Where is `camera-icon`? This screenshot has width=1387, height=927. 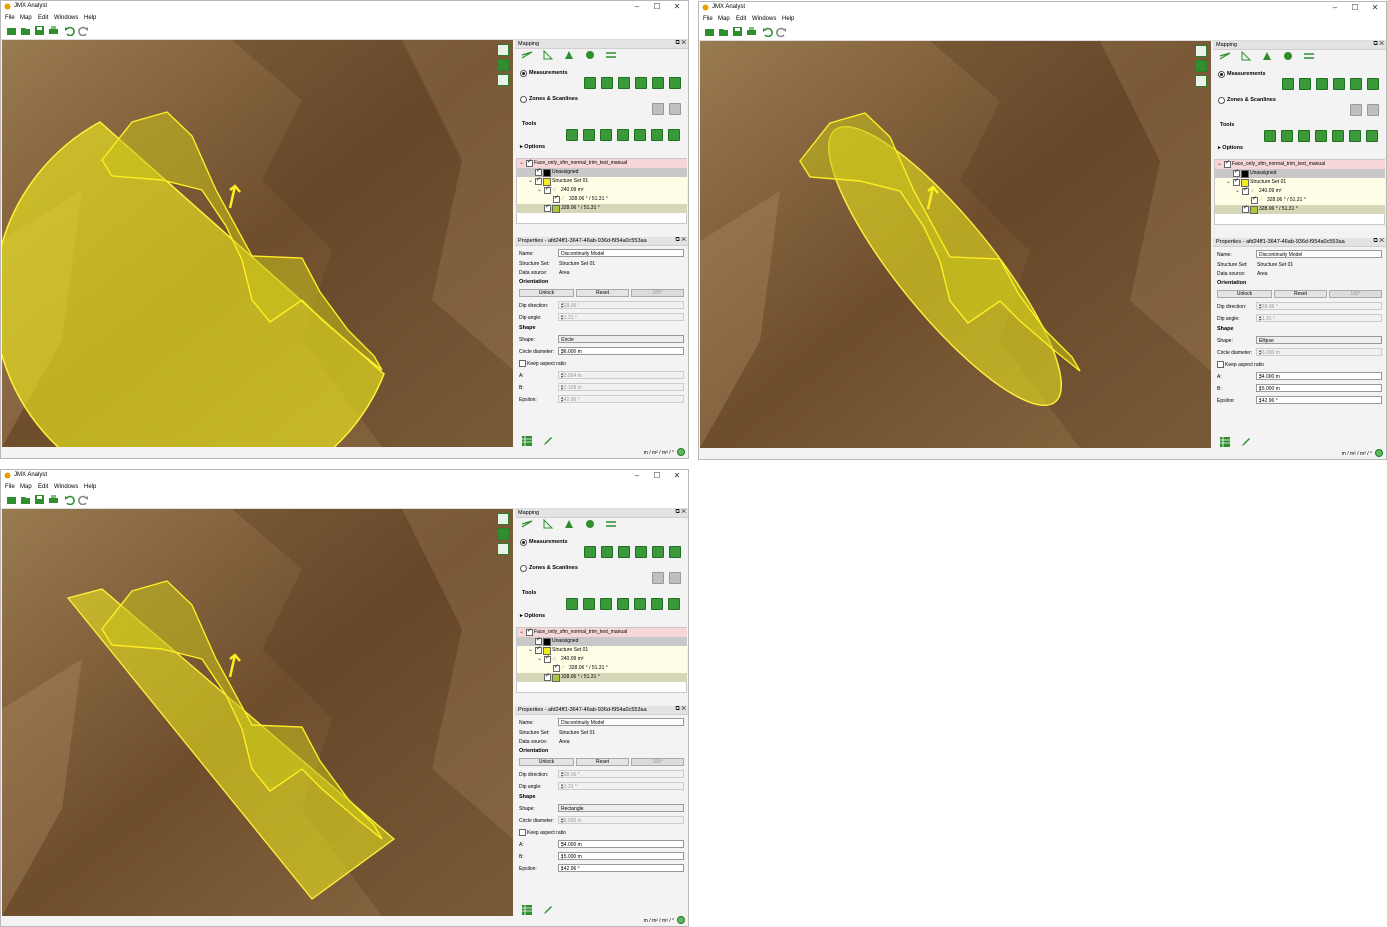
camera-icon is located at coordinates (503, 50).